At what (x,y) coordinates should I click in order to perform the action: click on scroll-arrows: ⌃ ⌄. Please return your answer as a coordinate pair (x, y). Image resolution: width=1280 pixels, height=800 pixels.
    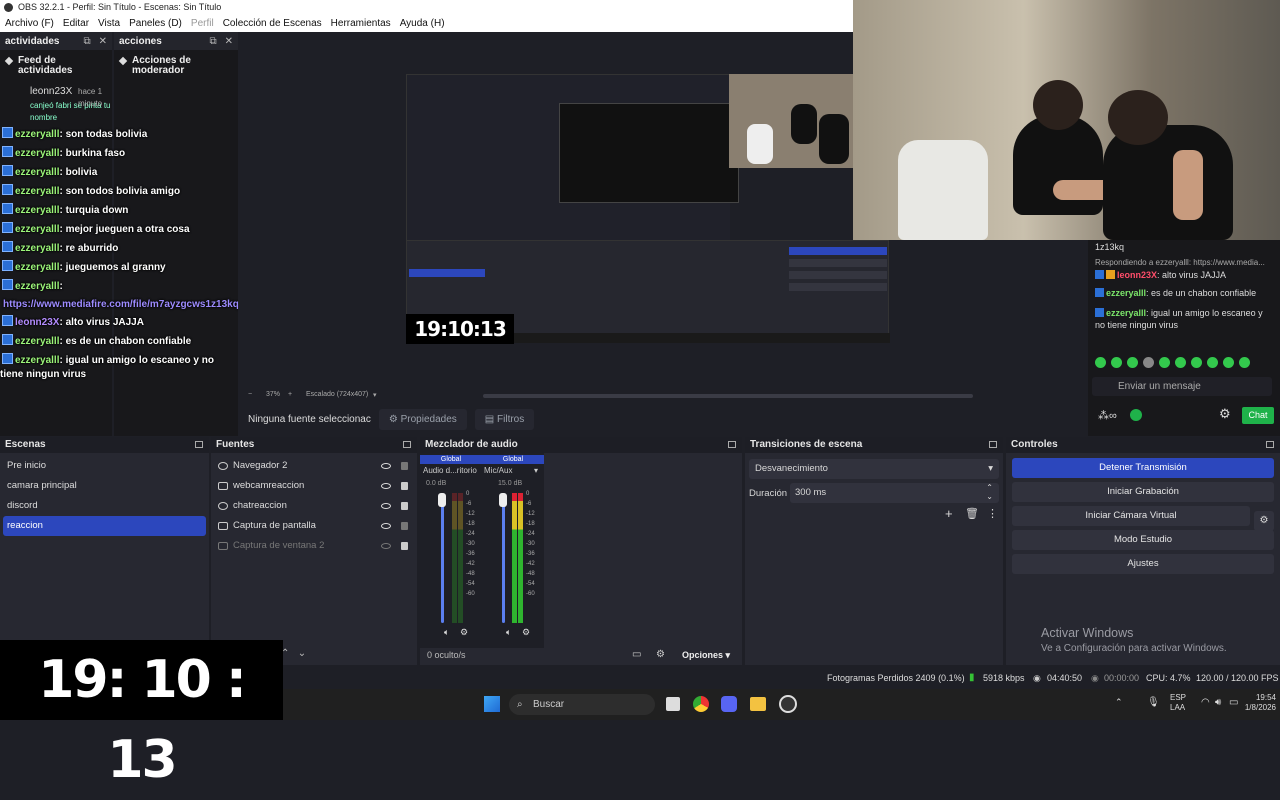
    Looking at the image, I should click on (293, 653).